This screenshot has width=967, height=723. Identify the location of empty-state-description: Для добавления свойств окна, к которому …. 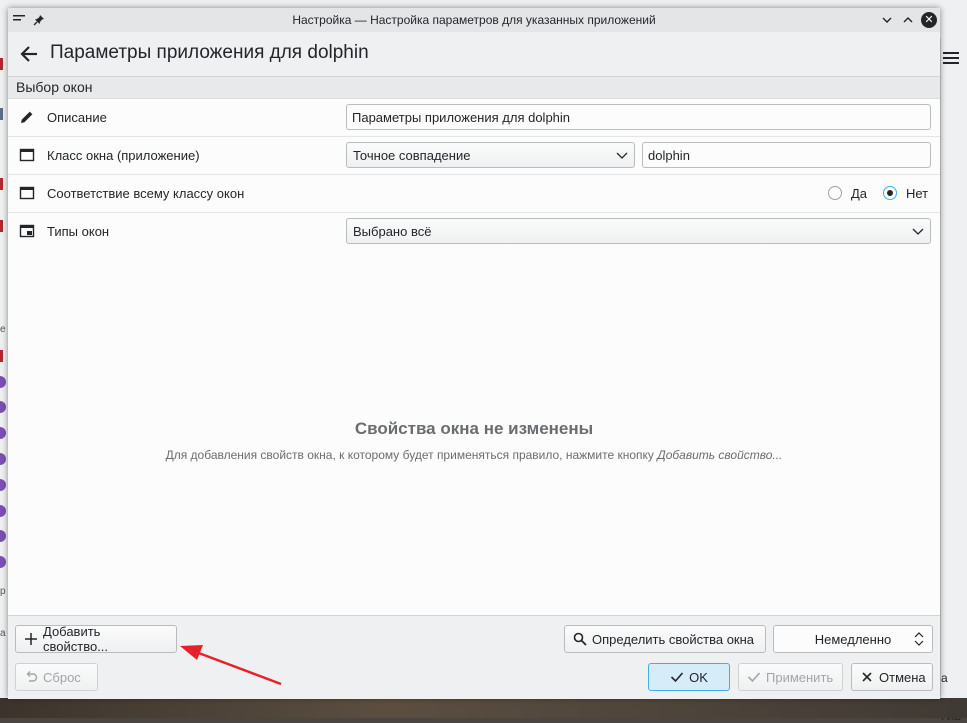
(474, 455).